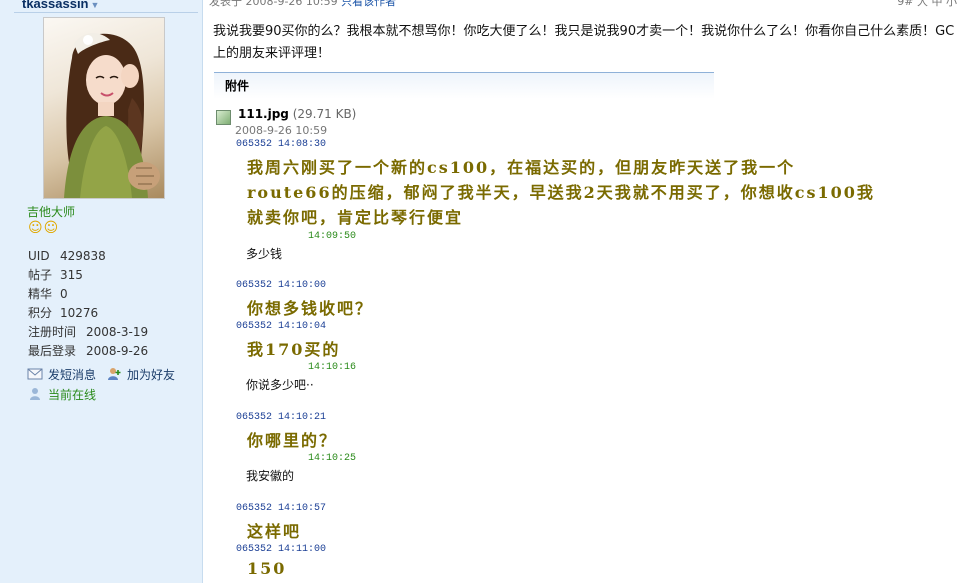 This screenshot has height=583, width=975. What do you see at coordinates (267, 568) in the screenshot?
I see `chat-message: 150` at bounding box center [267, 568].